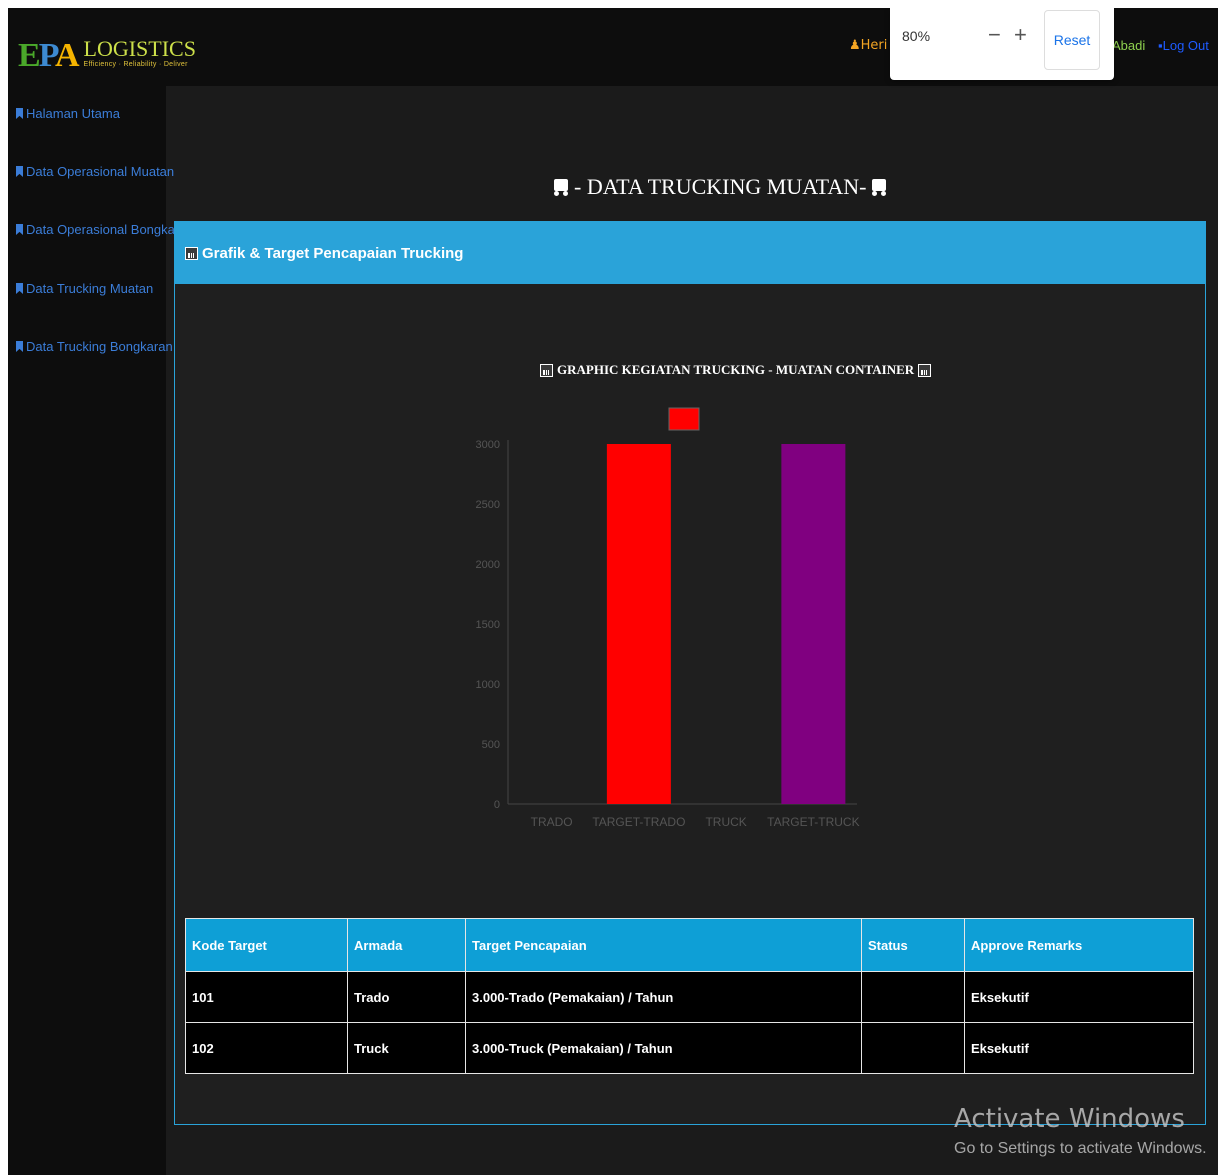 The image size is (1218, 1175). Describe the element at coordinates (139, 48) in the screenshot. I see `brand-name: LOGISTICS` at that location.